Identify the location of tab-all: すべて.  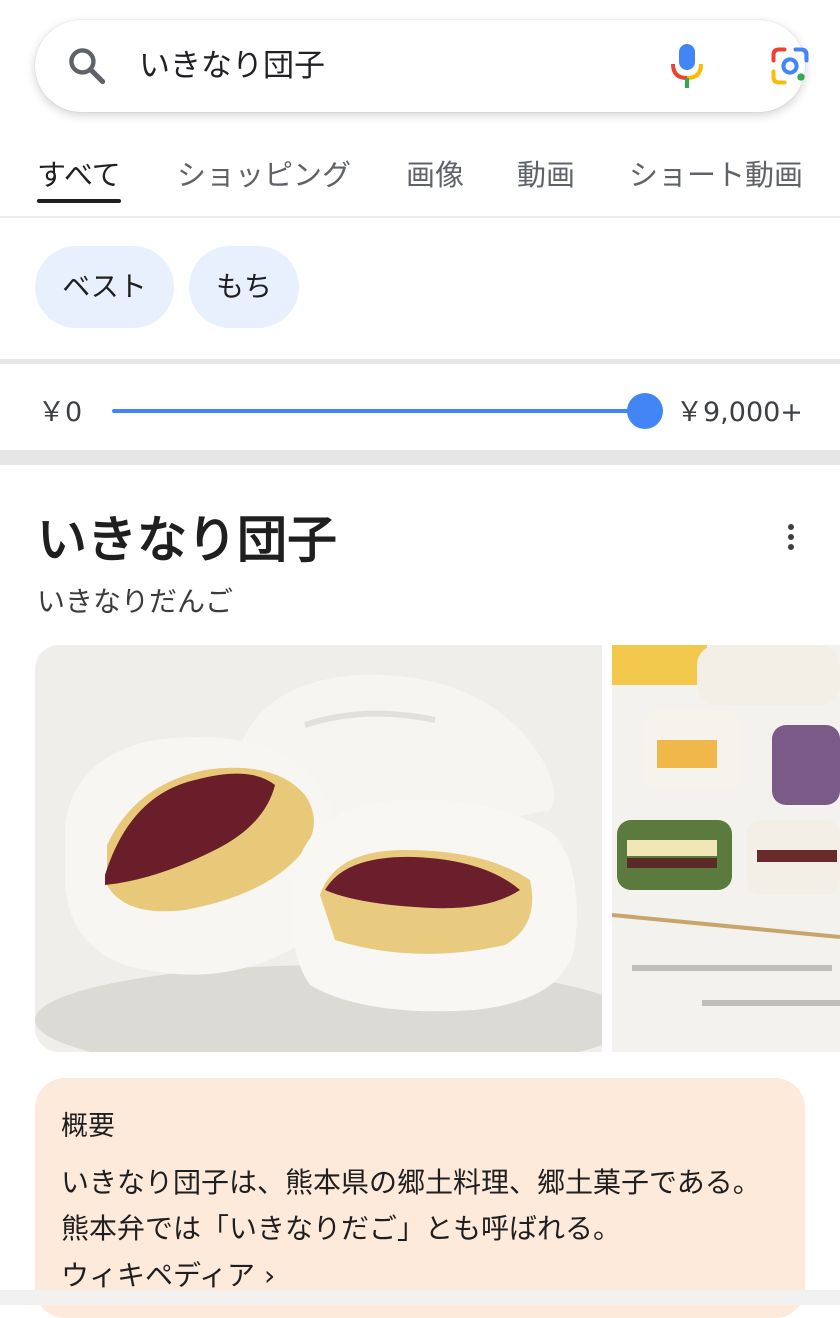
(79, 177).